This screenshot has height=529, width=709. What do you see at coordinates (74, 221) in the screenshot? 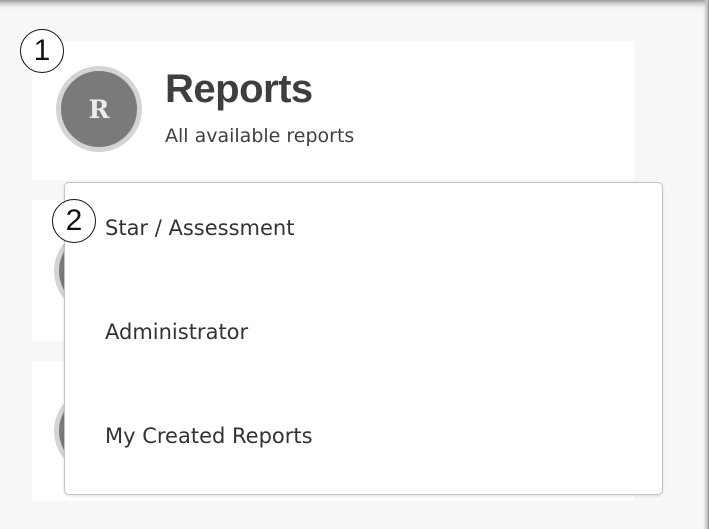
I see `callout-marker-2: 2` at bounding box center [74, 221].